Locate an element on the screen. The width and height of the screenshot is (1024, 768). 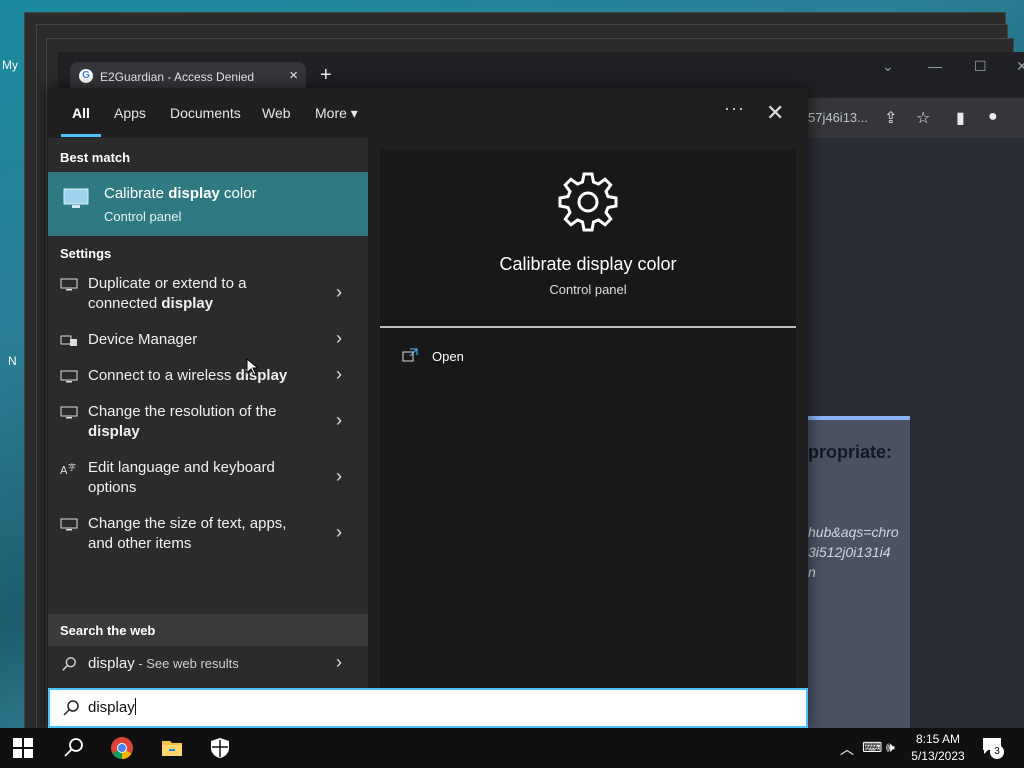
side-panel-icon: ▮ is located at coordinates (960, 118).